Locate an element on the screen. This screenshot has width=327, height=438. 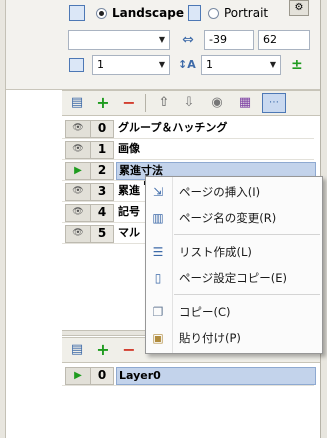
page-row: 👁 1 画像 is located at coordinates (188, 149).